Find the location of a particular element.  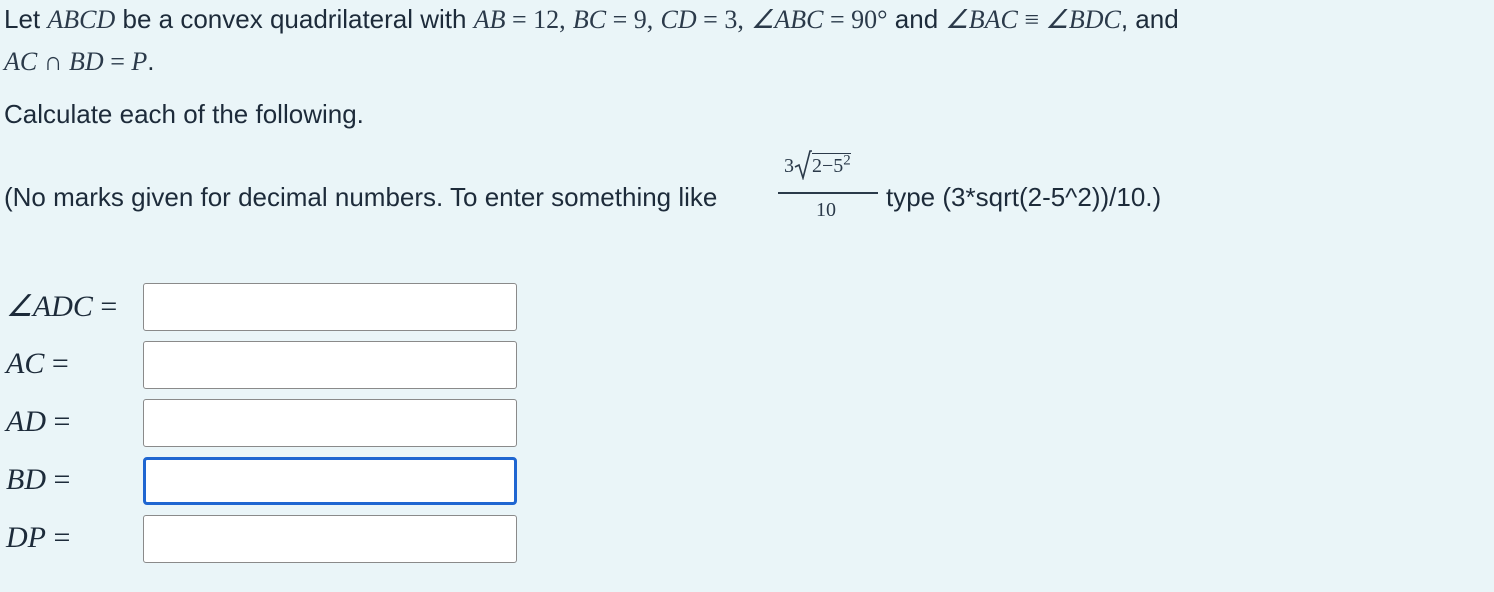

diag-bd: BD is located at coordinates (86, 61).